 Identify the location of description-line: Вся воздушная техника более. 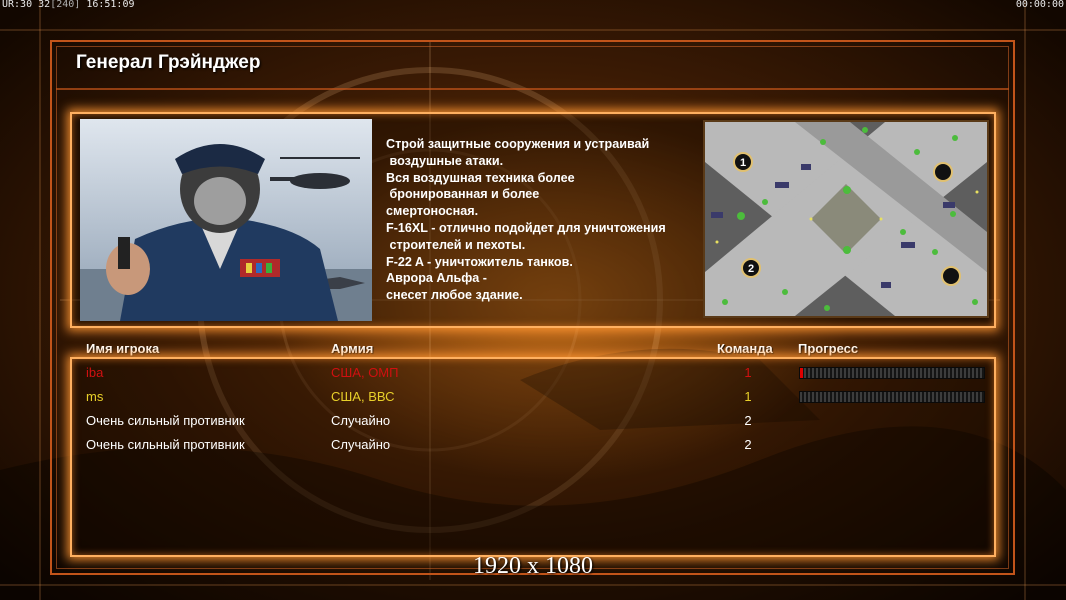
(480, 177).